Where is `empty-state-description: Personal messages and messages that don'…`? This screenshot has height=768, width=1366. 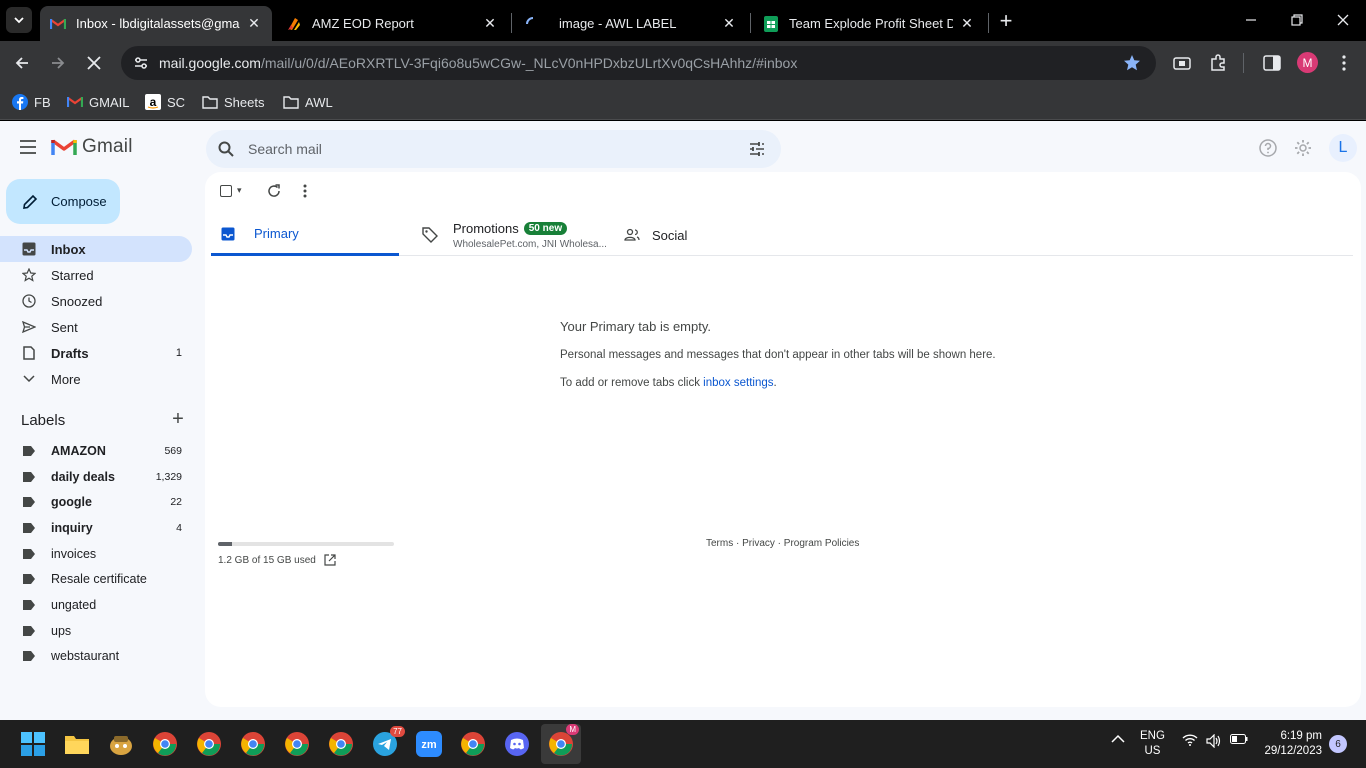 empty-state-description: Personal messages and messages that don'… is located at coordinates (778, 355).